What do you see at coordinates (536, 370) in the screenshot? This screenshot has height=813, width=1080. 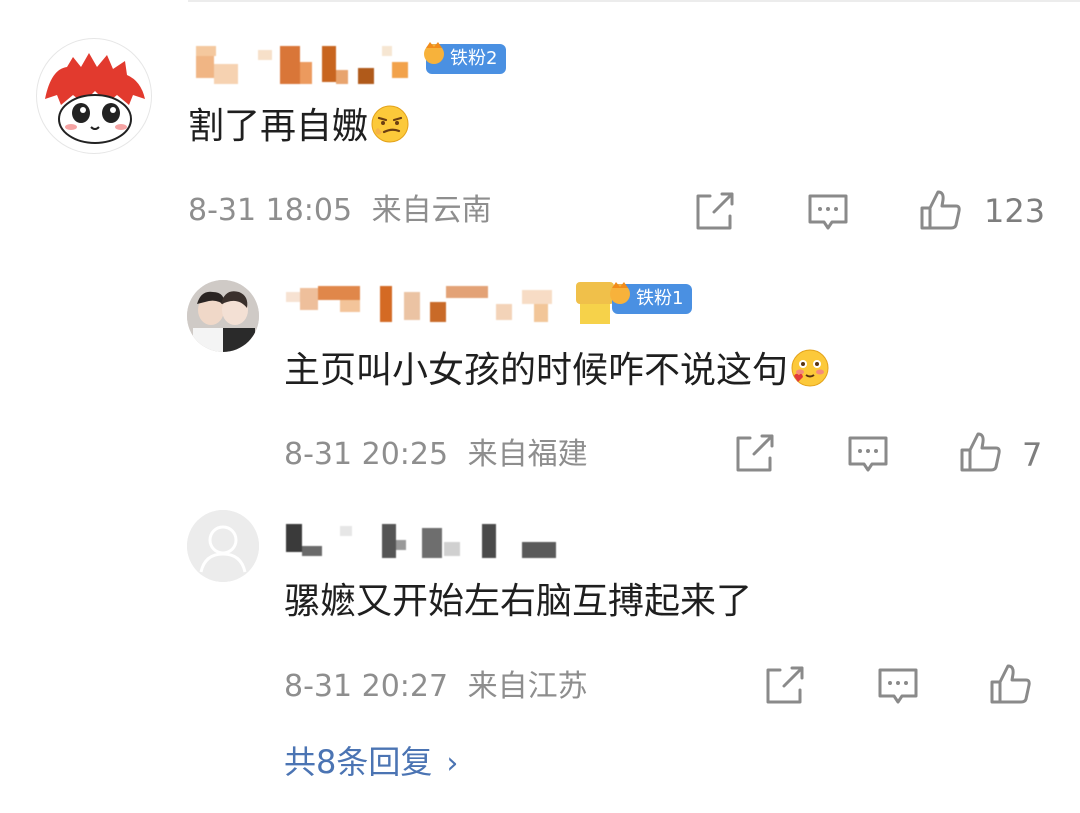 I see `reply-text-body: 主页叫小女孩的时候咋不说这句` at bounding box center [536, 370].